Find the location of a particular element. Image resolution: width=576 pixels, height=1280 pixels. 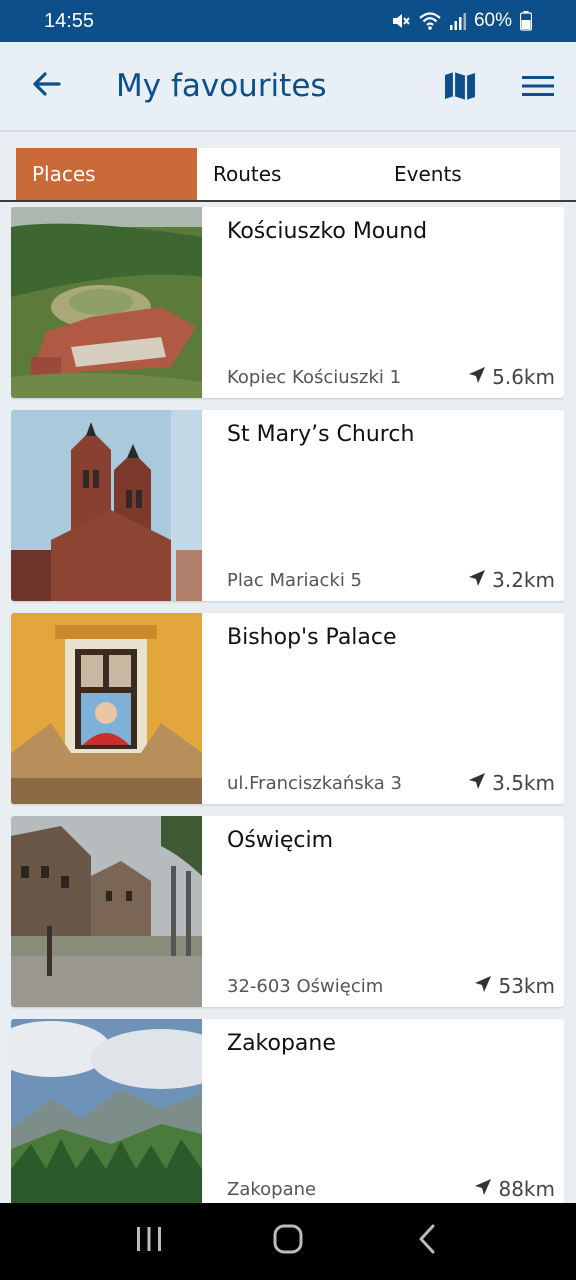

tabs-divider is located at coordinates (288, 201).